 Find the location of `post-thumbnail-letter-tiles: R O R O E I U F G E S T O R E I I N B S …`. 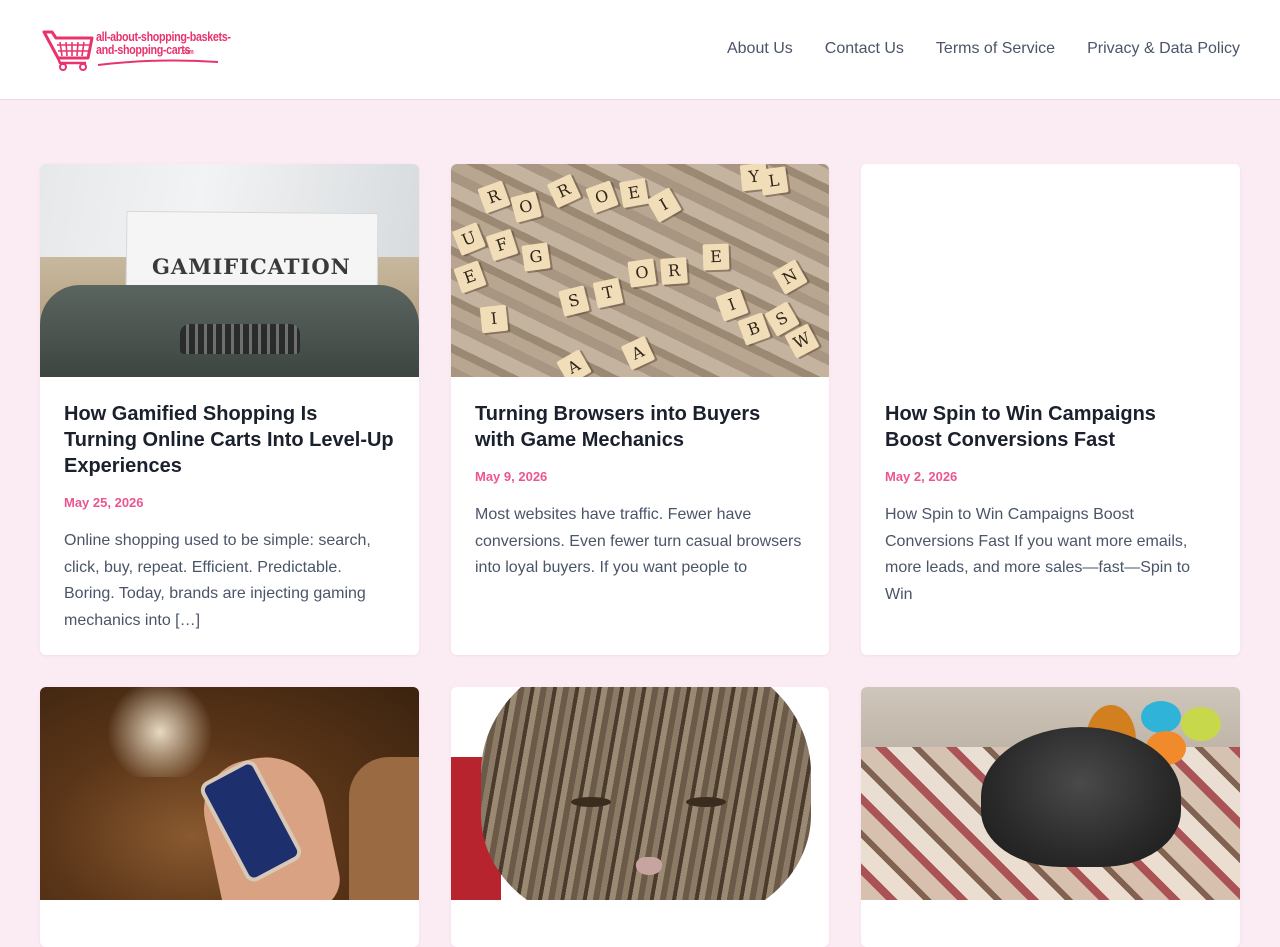

post-thumbnail-letter-tiles: R O R O E I U F G E S T O R E I I N B S … is located at coordinates (640, 270).